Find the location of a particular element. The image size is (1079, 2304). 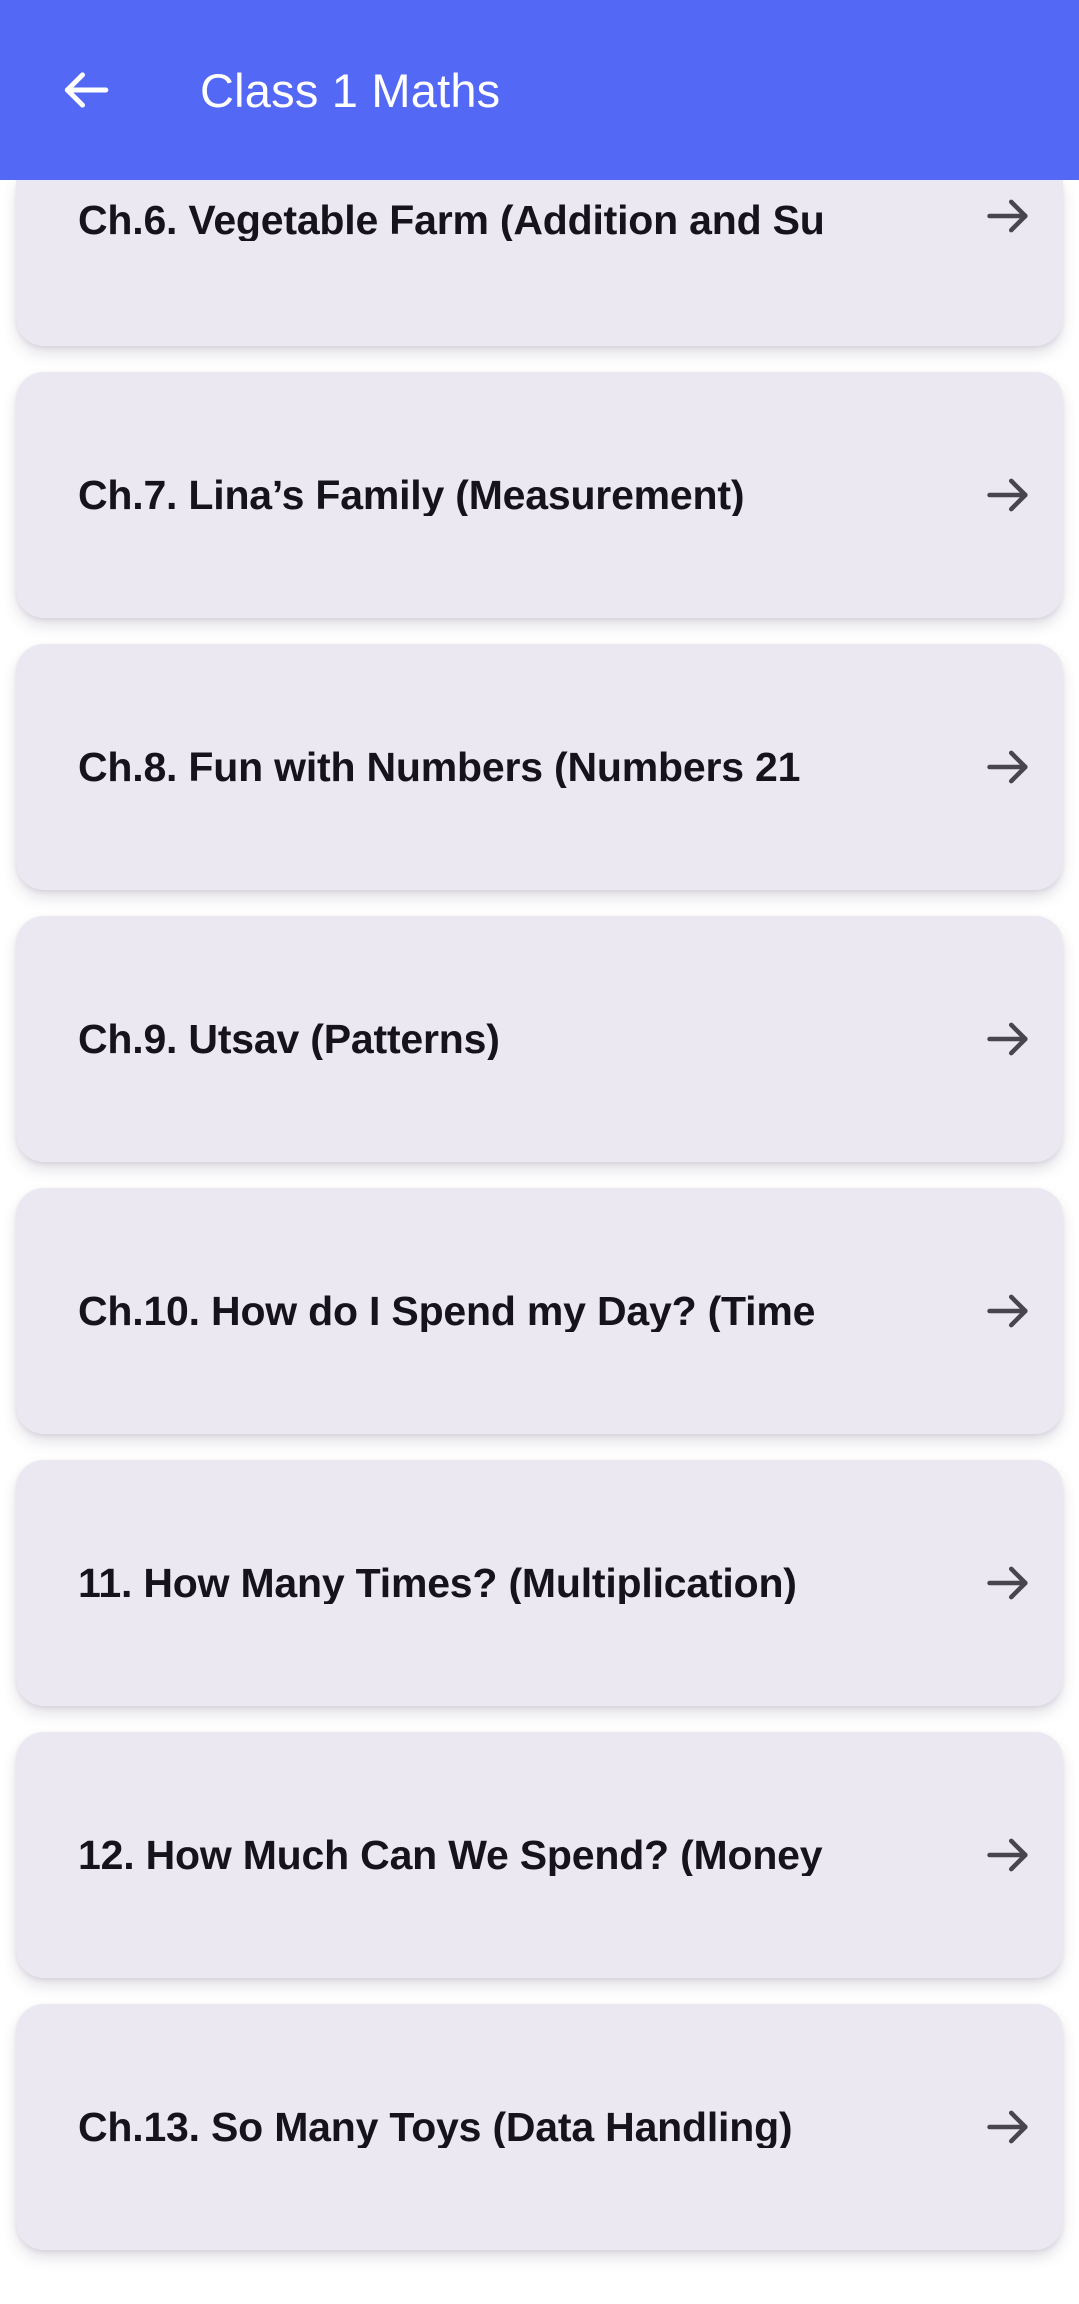

list-item: Ch.13. So Many Toys (Data Handling) is located at coordinates (539, 2127).